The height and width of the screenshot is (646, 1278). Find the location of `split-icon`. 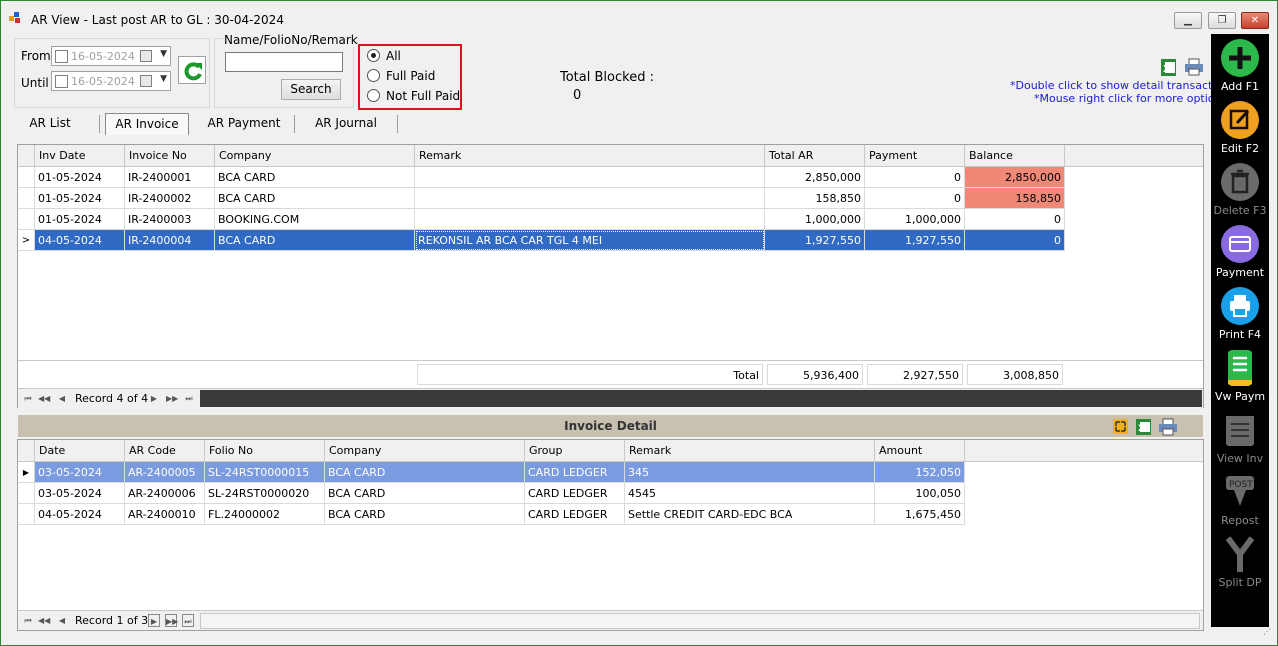

split-icon is located at coordinates (1240, 554).